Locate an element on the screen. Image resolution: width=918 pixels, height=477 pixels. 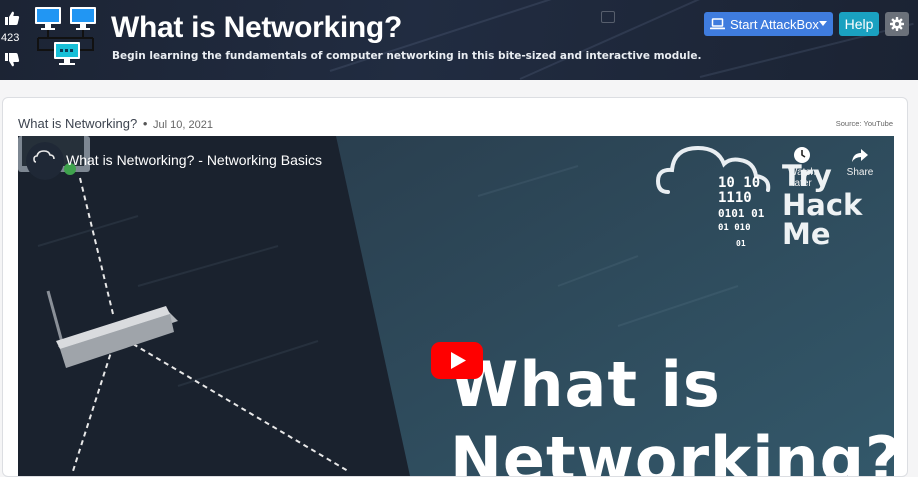
room-title: What is Networking? is located at coordinates (256, 27).